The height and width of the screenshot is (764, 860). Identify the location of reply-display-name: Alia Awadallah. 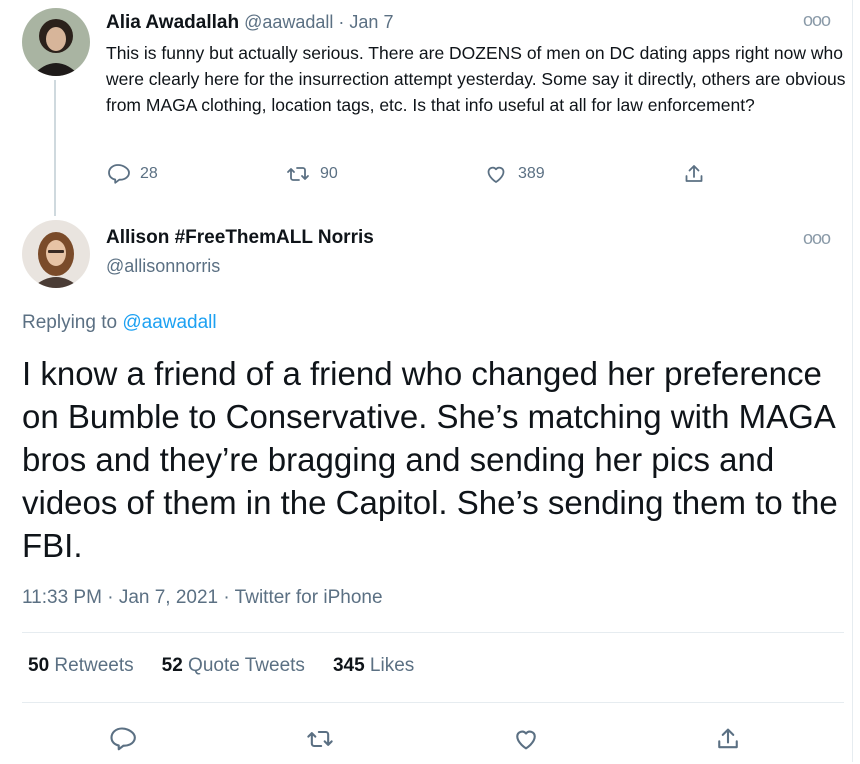
(172, 22).